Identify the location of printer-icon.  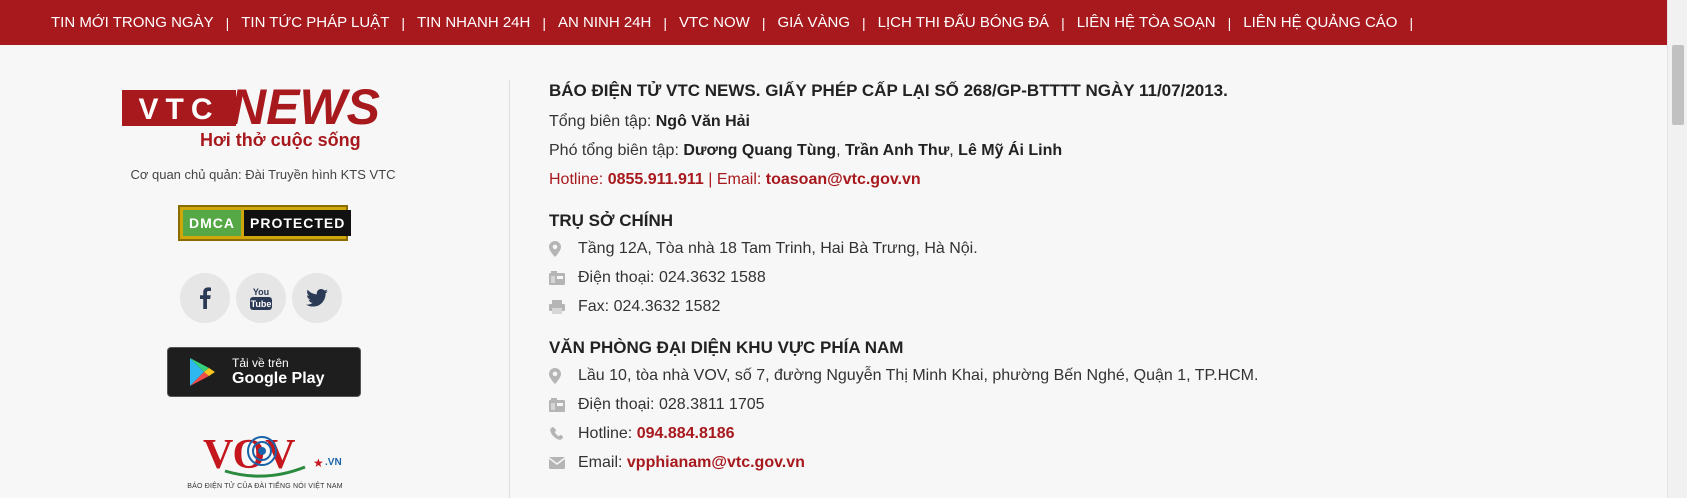
(557, 306).